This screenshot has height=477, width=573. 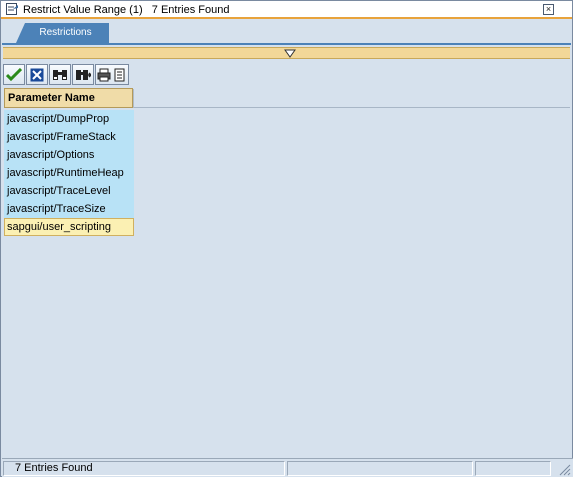 I want to click on table-header: Parameter Name, so click(x=287, y=98).